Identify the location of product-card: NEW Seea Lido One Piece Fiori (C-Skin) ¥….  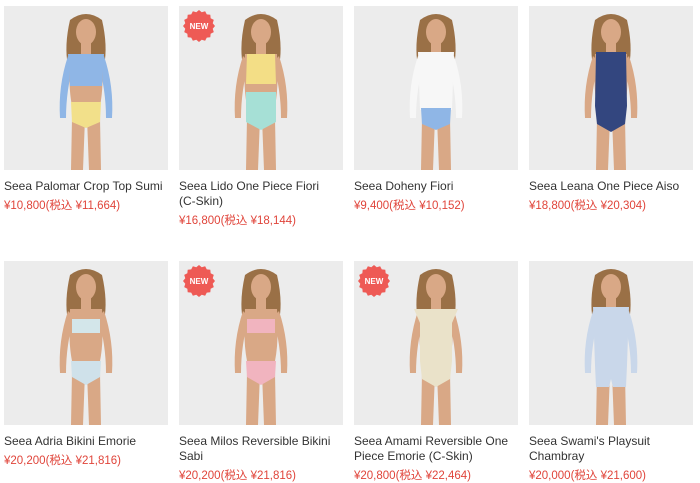
(261, 117).